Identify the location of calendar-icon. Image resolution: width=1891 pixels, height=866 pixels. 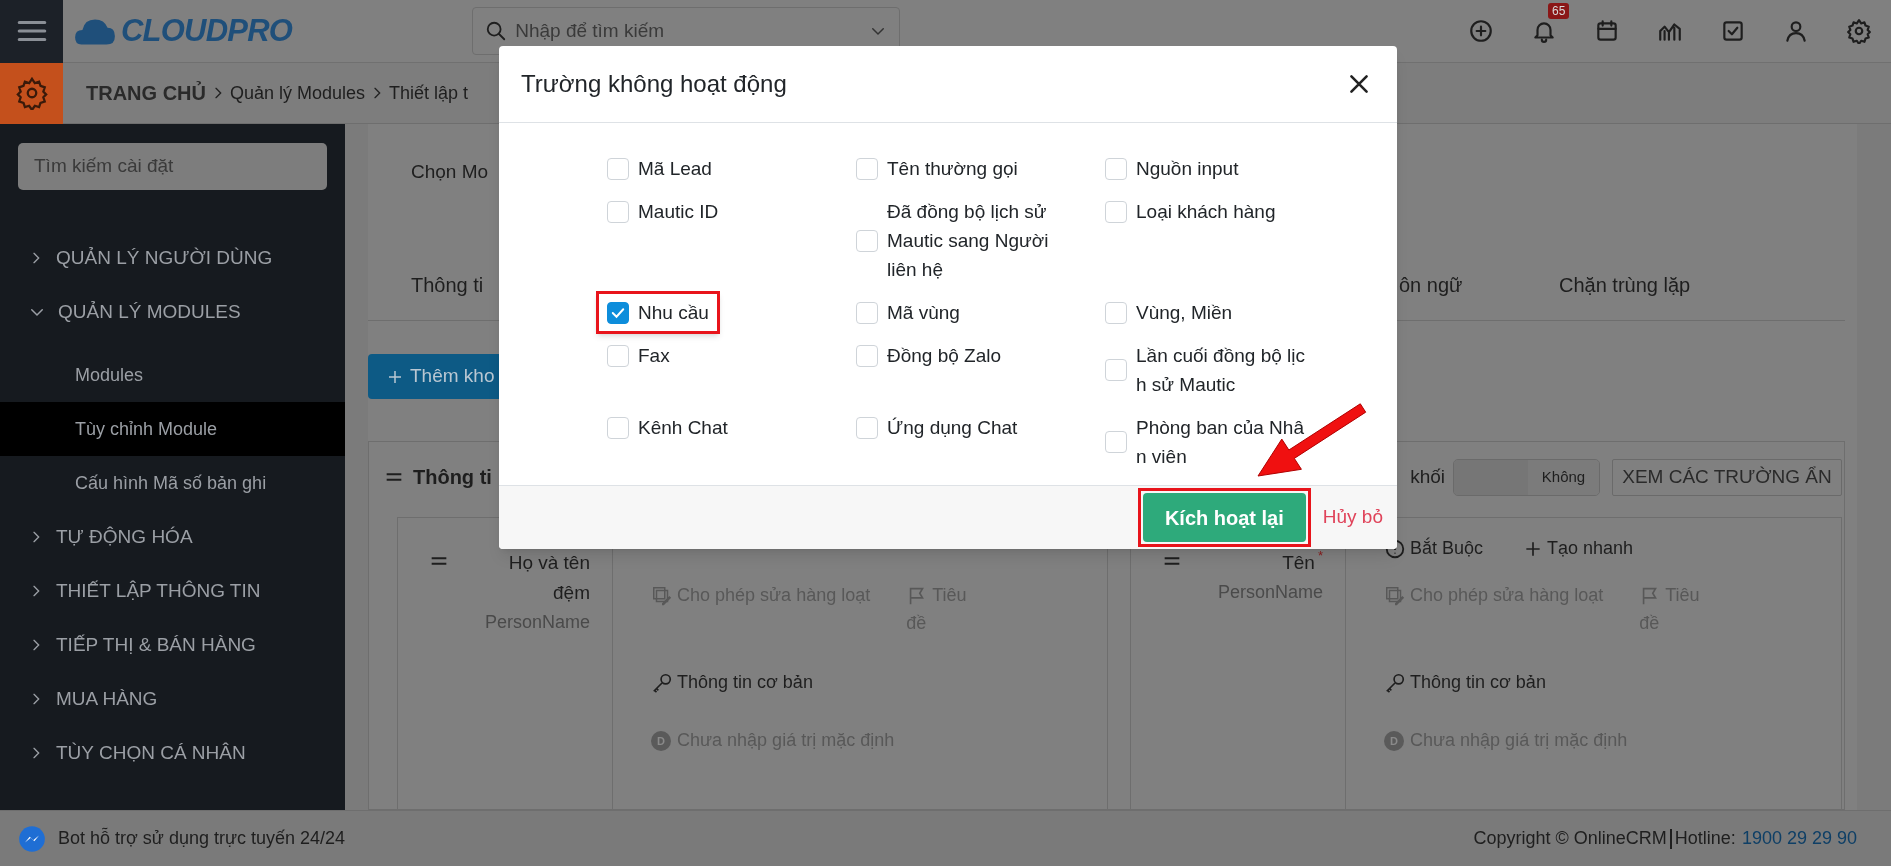
(1607, 31).